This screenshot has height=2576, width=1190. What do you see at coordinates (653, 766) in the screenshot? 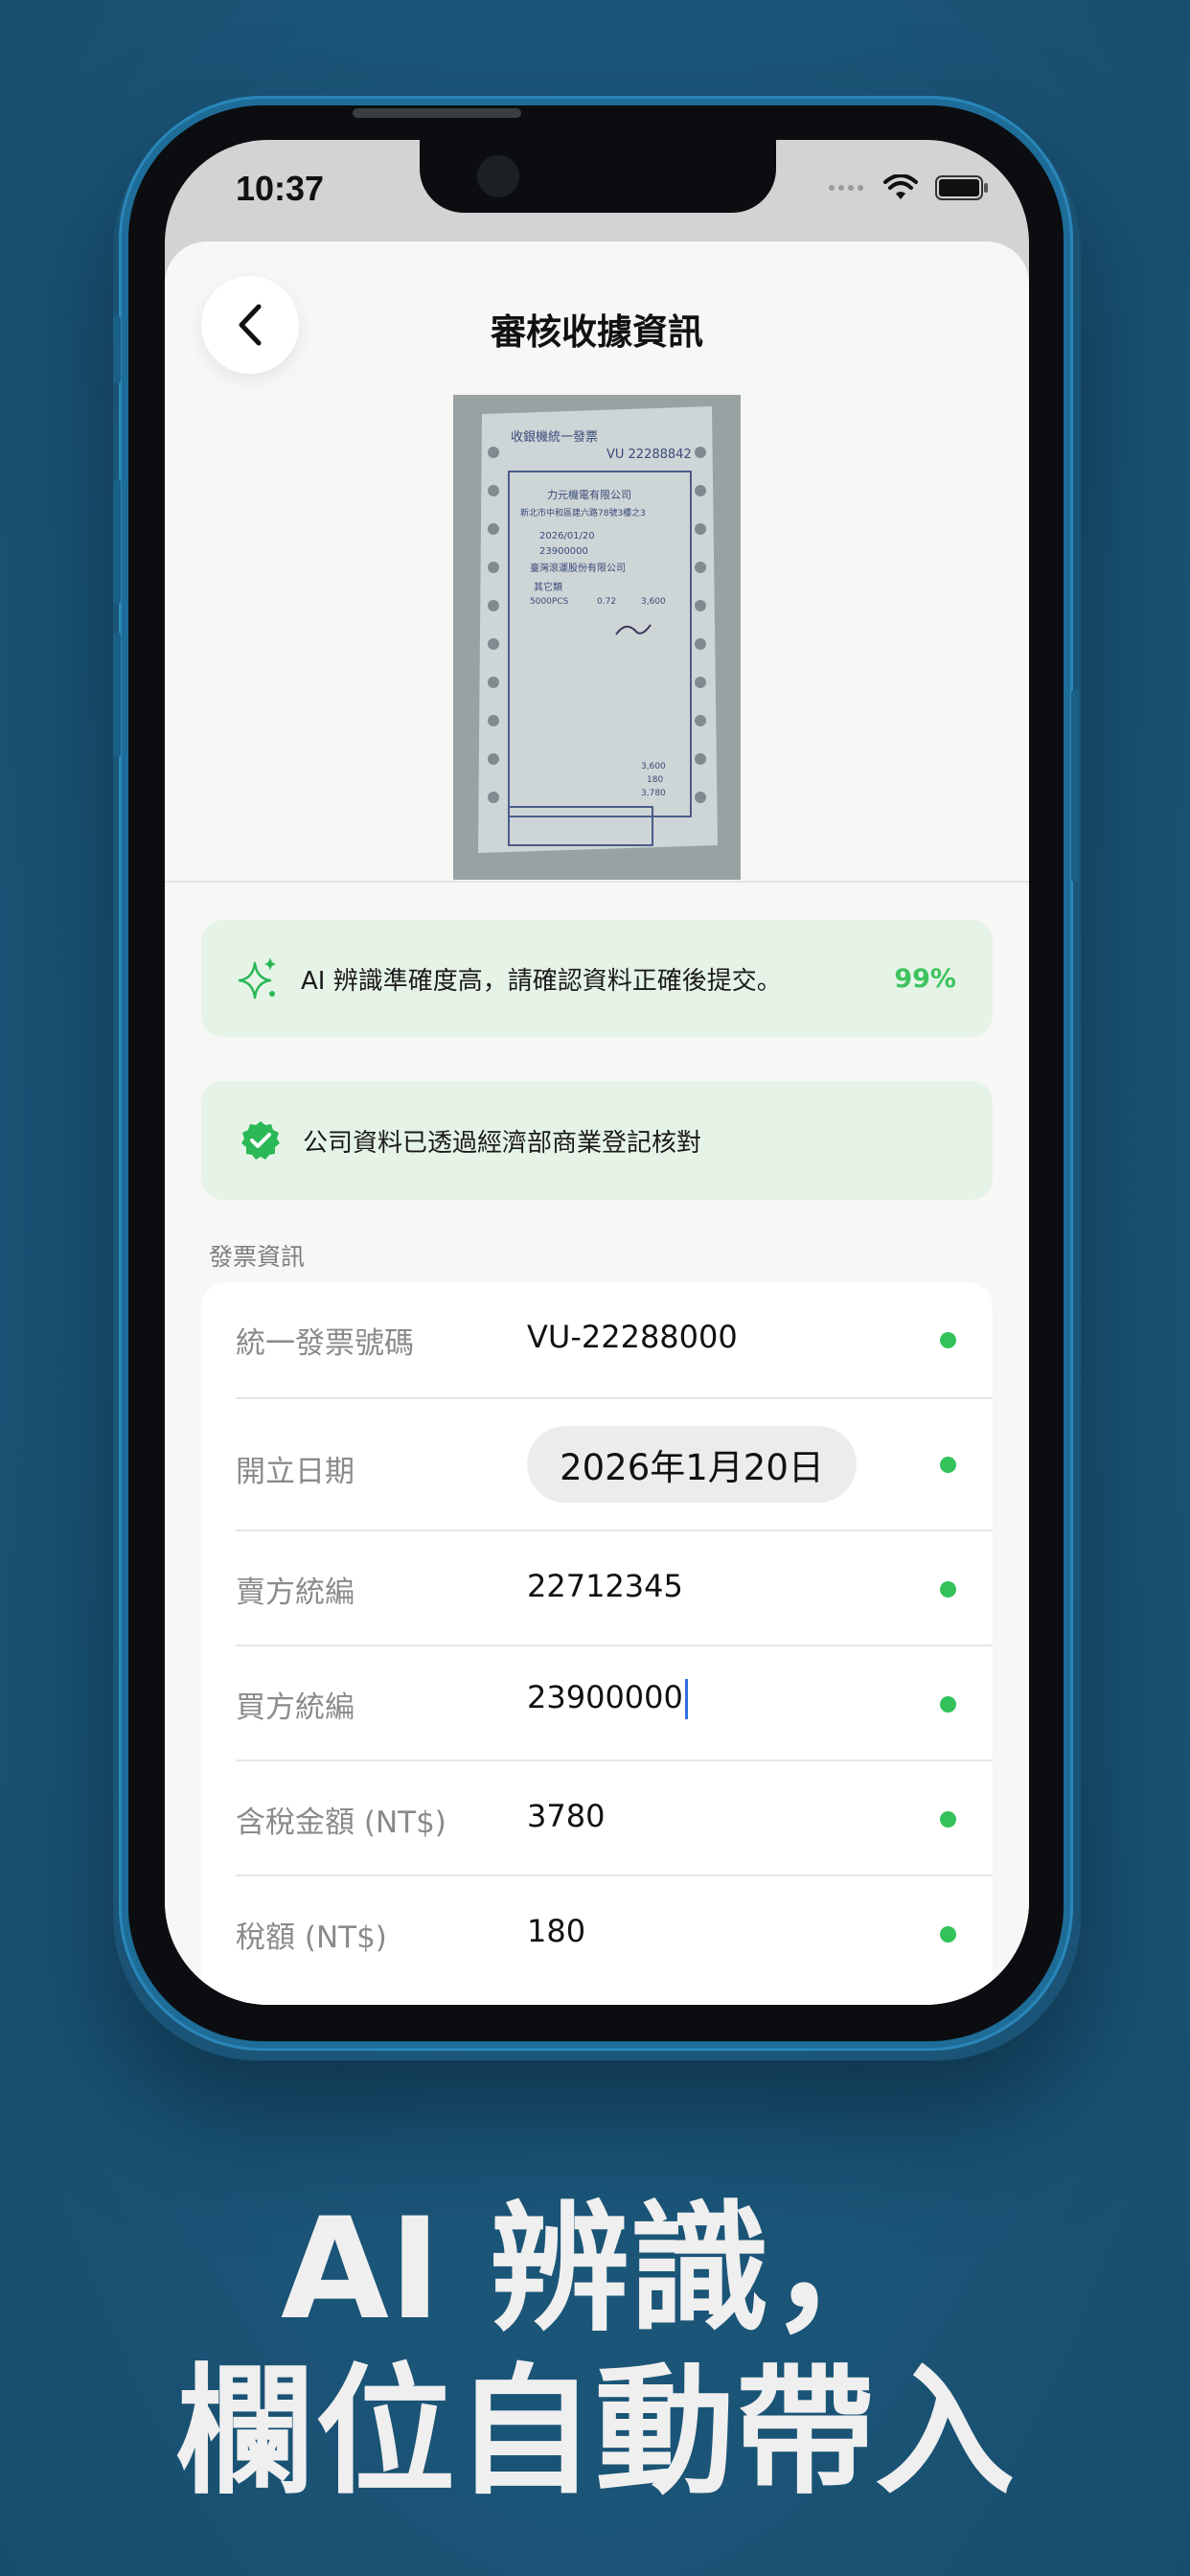
I see `receipt-sales: 3,600` at bounding box center [653, 766].